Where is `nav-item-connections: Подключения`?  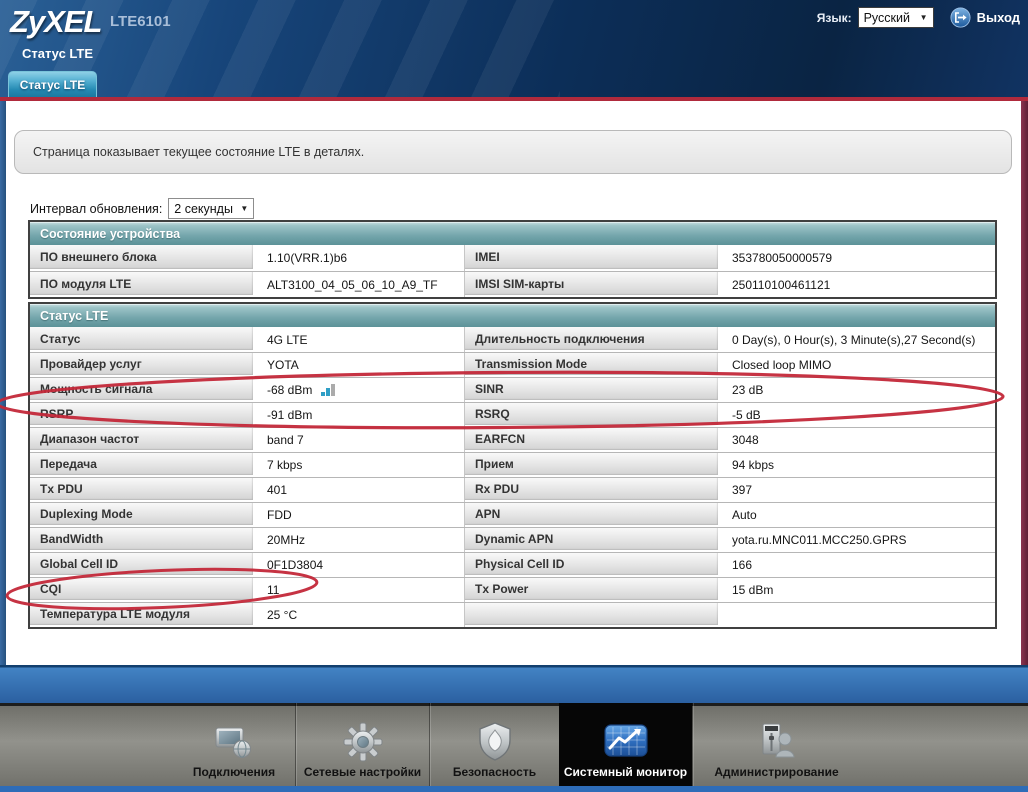
nav-item-connections: Подключения is located at coordinates (234, 744).